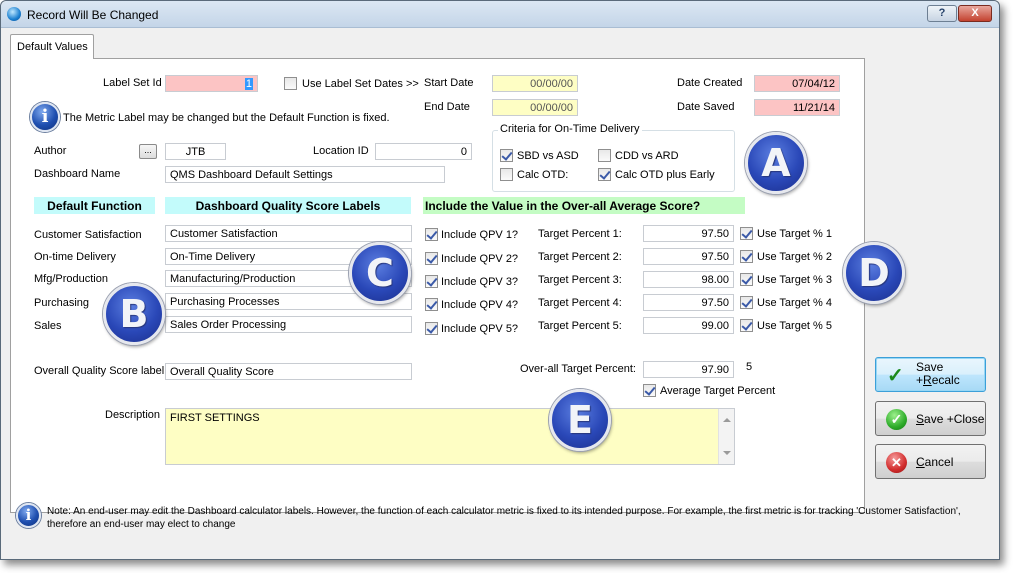 This screenshot has width=1013, height=573. What do you see at coordinates (288, 324) in the screenshot?
I see `score-label-field: Sales Order Processing` at bounding box center [288, 324].